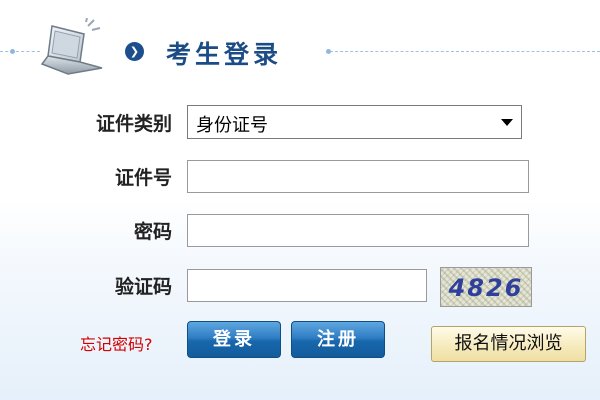 This screenshot has width=600, height=400. Describe the element at coordinates (116, 343) in the screenshot. I see `forgot-password-link: 忘记密码?` at that location.